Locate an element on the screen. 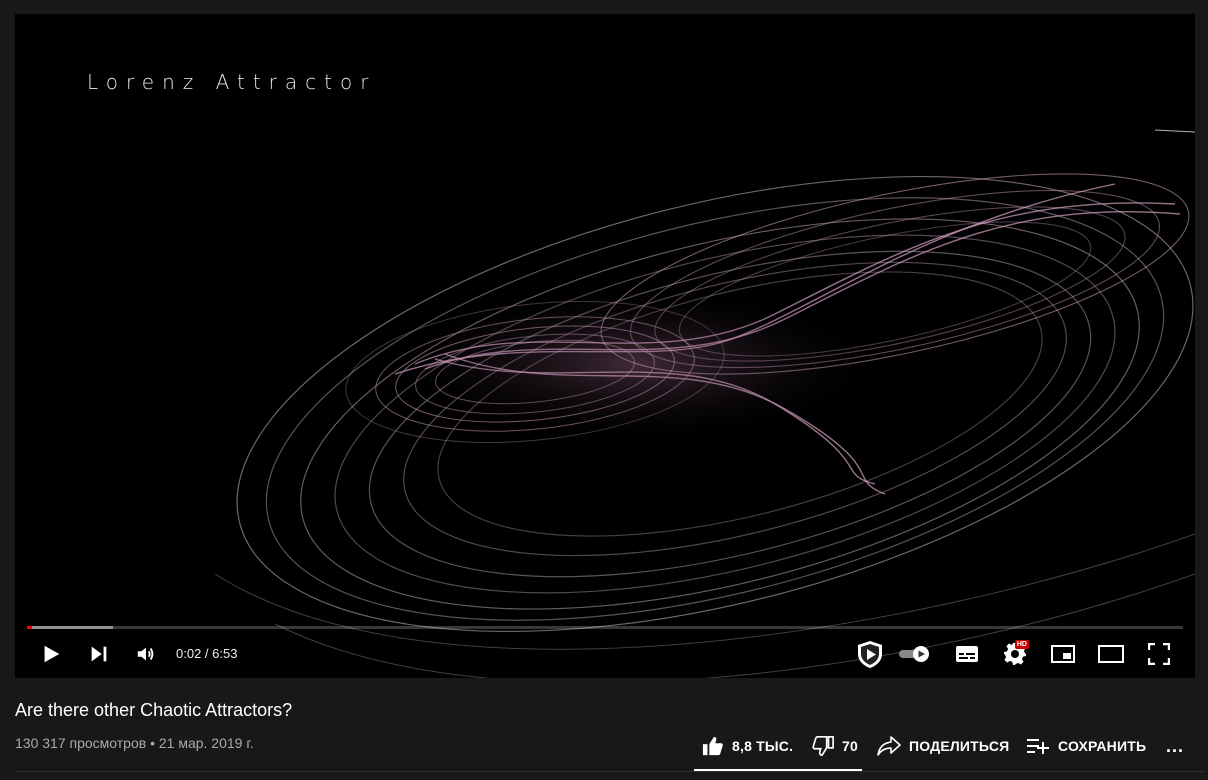  settings-button: HD is located at coordinates (1015, 654).